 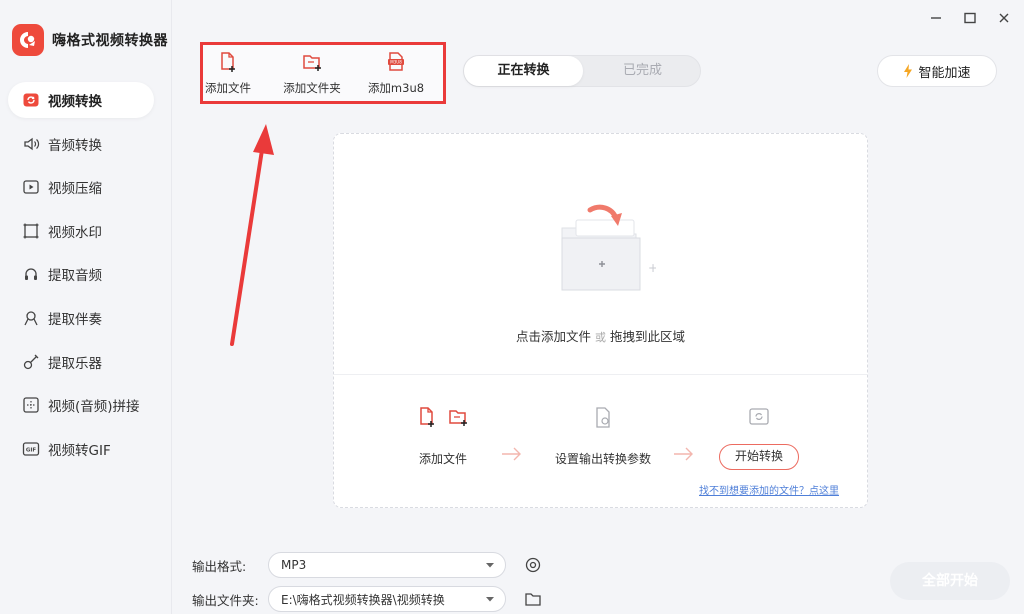 I want to click on svg-text: M3U8, so click(x=396, y=62).